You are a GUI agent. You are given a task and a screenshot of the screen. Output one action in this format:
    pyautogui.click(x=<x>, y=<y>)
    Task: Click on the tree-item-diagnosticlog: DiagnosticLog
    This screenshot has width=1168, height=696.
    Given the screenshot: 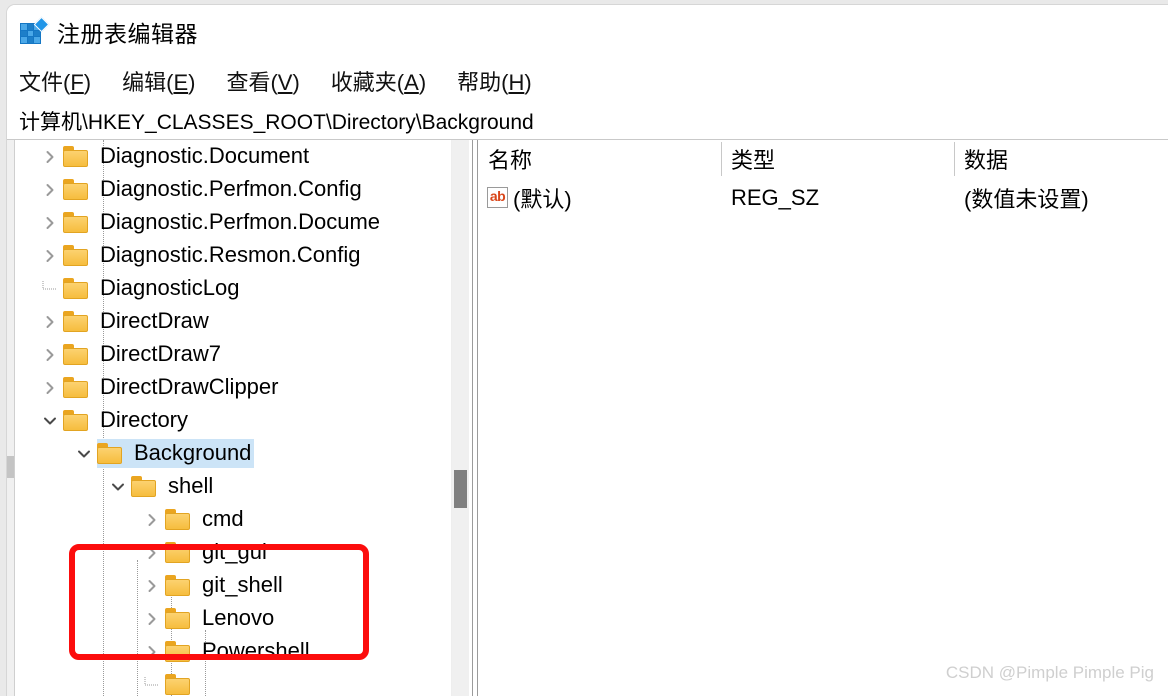 What is the action you would take?
    pyautogui.click(x=237, y=288)
    